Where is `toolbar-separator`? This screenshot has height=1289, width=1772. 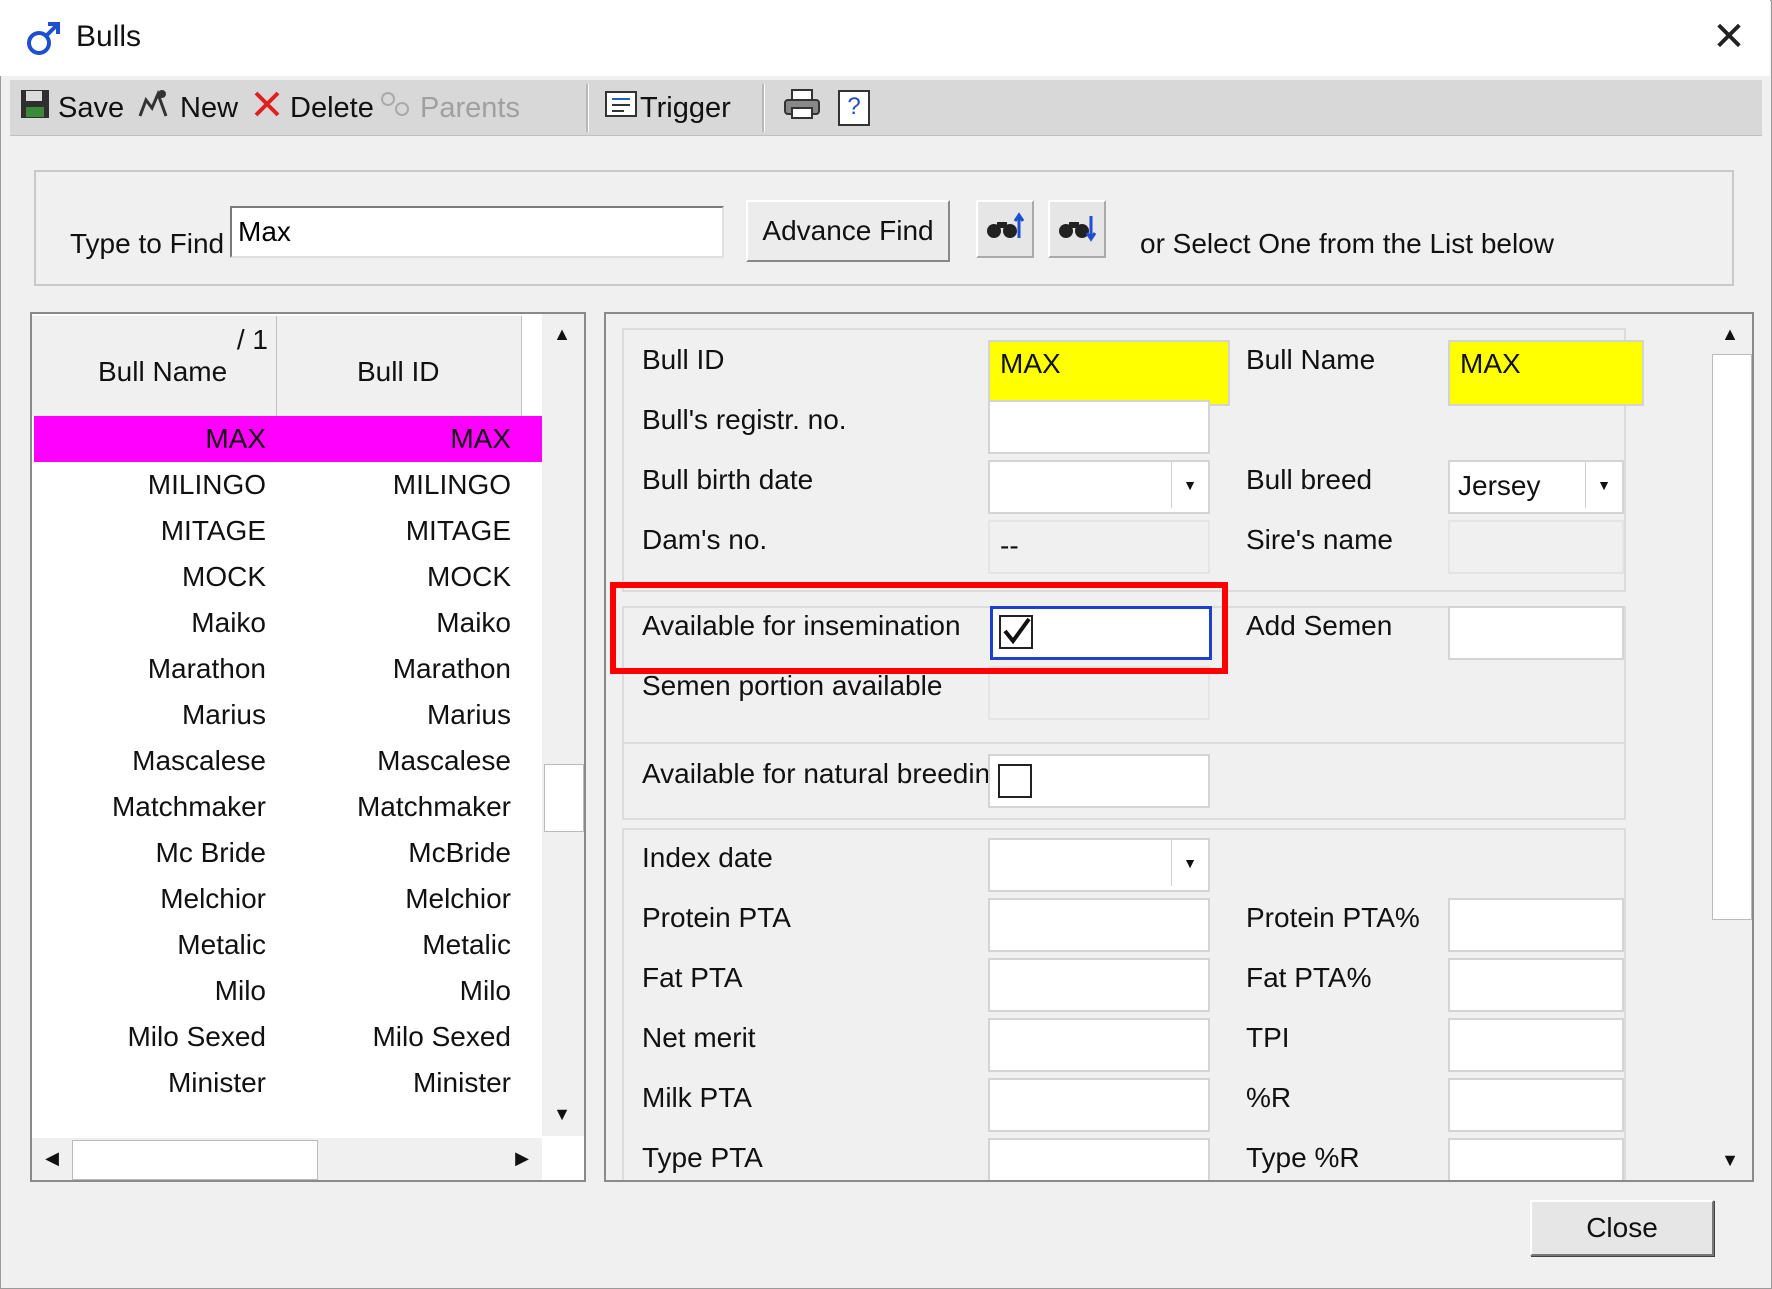
toolbar-separator is located at coordinates (763, 108).